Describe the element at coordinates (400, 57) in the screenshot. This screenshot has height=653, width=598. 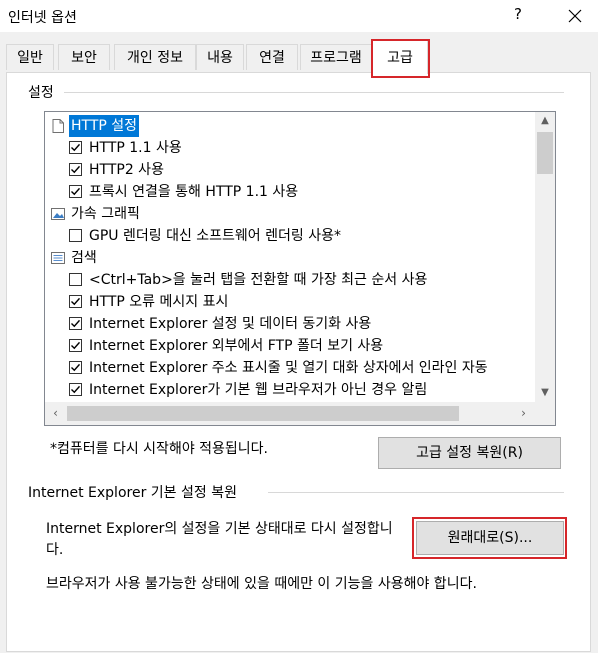
I see `tab-advanced: 고급` at that location.